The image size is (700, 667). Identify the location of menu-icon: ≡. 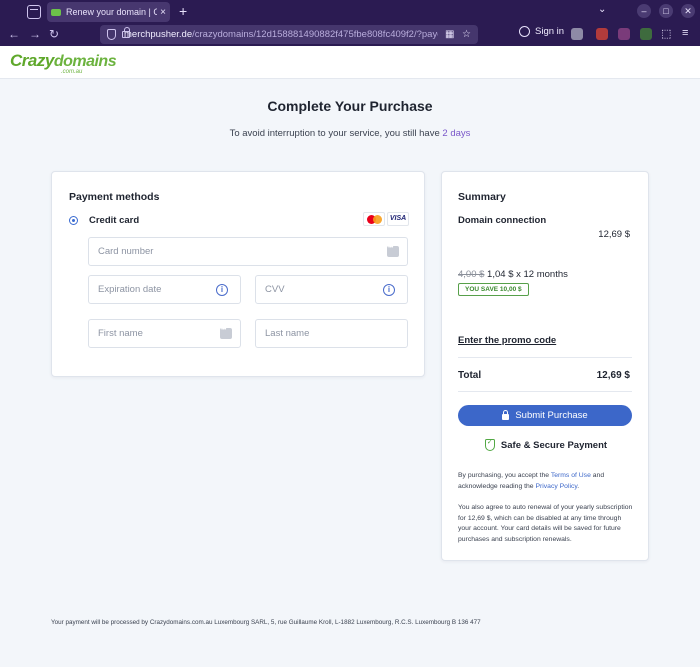
(685, 33).